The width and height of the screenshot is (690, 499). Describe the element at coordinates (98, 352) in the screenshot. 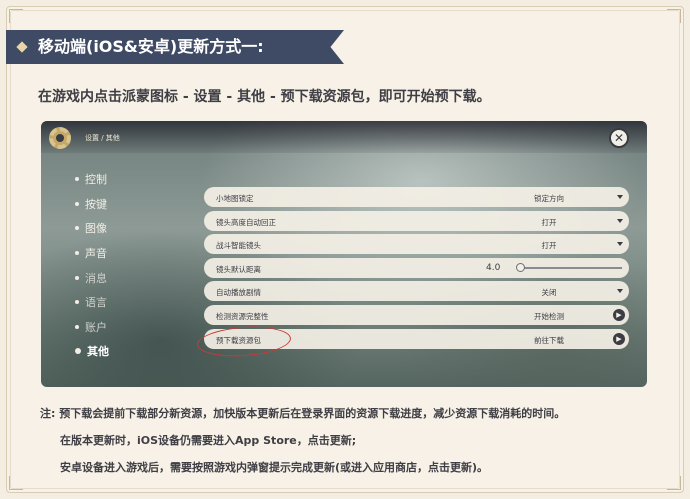

I see `sidebar-item-label: 其他` at that location.